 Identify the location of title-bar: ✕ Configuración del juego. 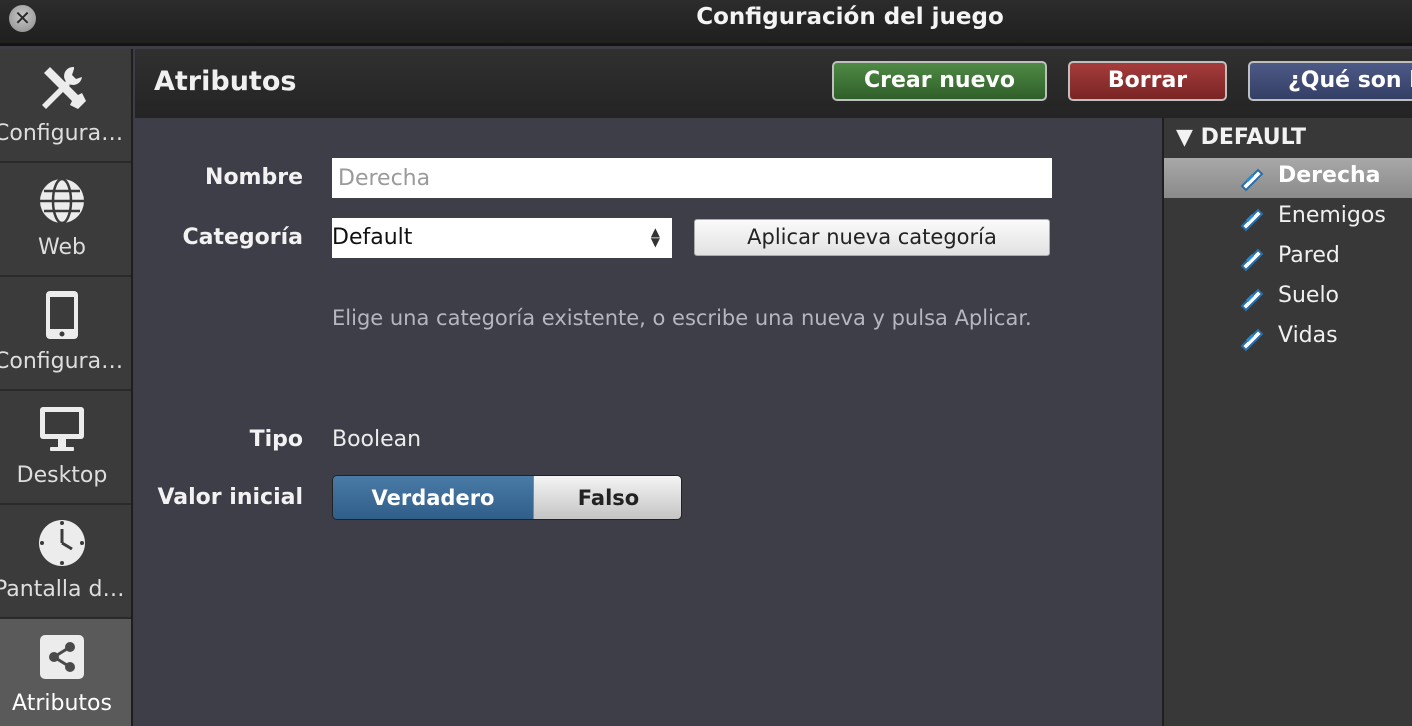
(706, 23).